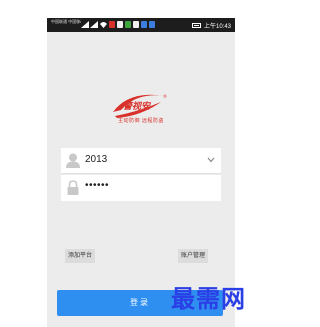  Describe the element at coordinates (193, 256) in the screenshot. I see `account-manage-button: 账户管理` at that location.